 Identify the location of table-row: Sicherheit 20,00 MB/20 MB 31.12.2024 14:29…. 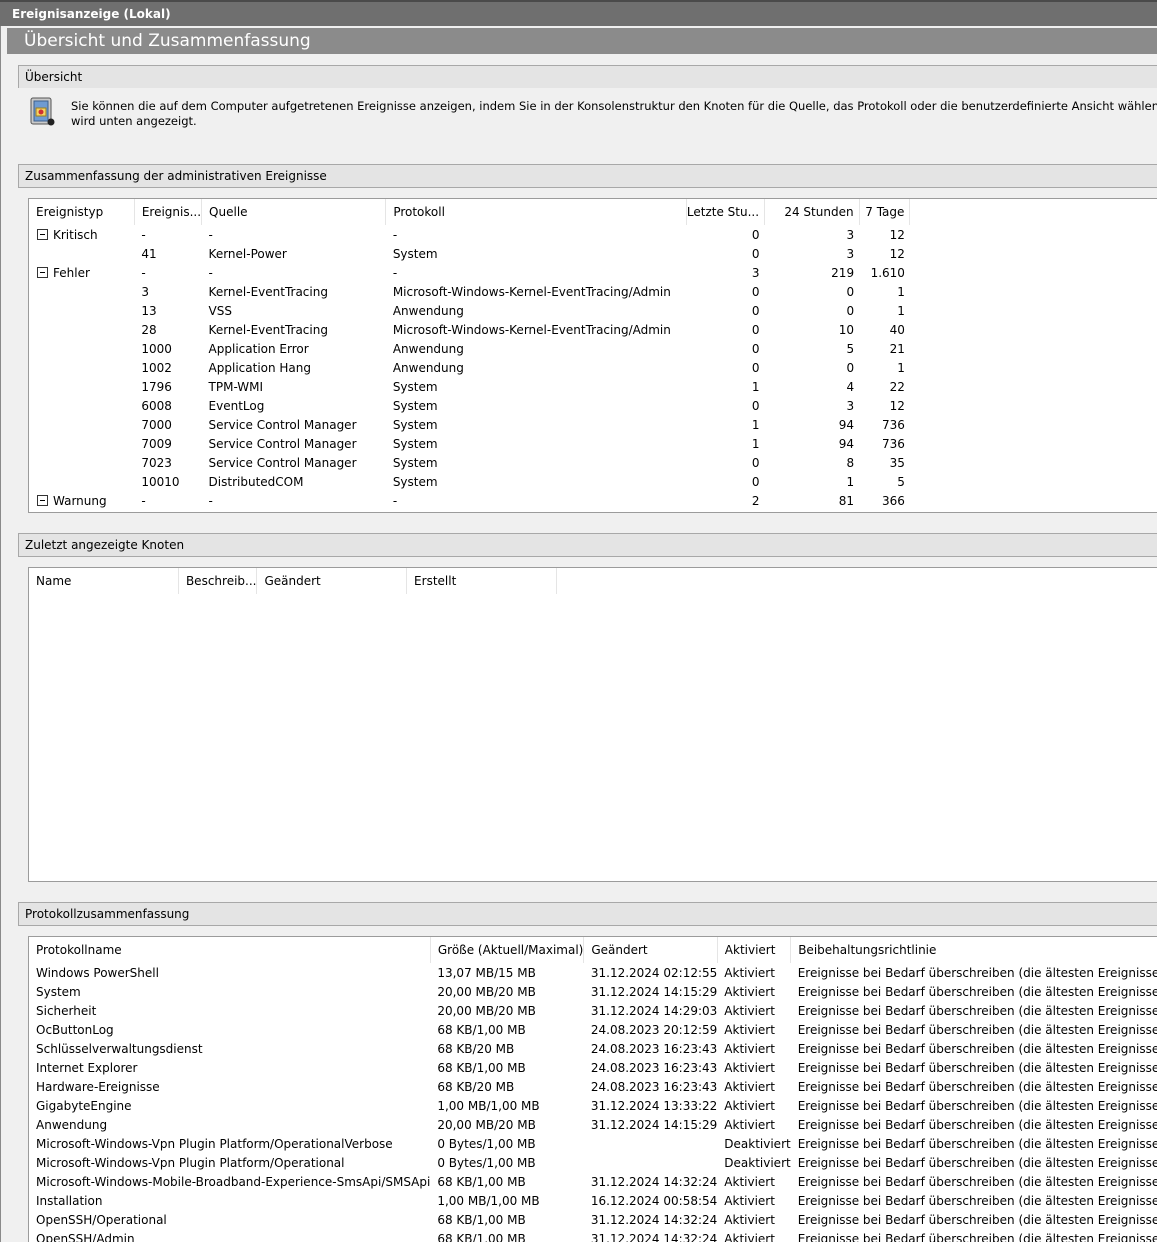
(593, 1010).